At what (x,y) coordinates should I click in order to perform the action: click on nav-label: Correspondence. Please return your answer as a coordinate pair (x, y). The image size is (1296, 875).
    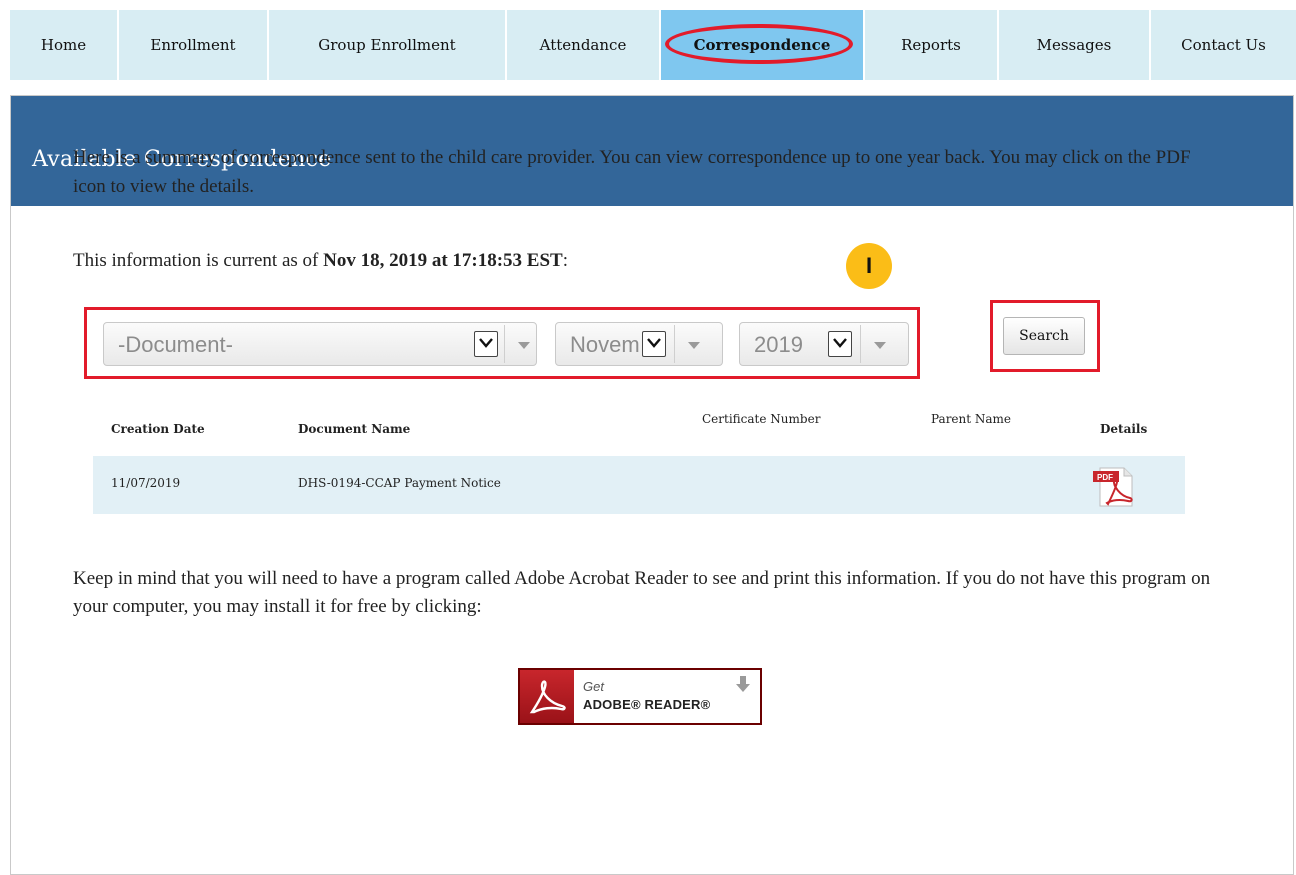
    Looking at the image, I should click on (762, 45).